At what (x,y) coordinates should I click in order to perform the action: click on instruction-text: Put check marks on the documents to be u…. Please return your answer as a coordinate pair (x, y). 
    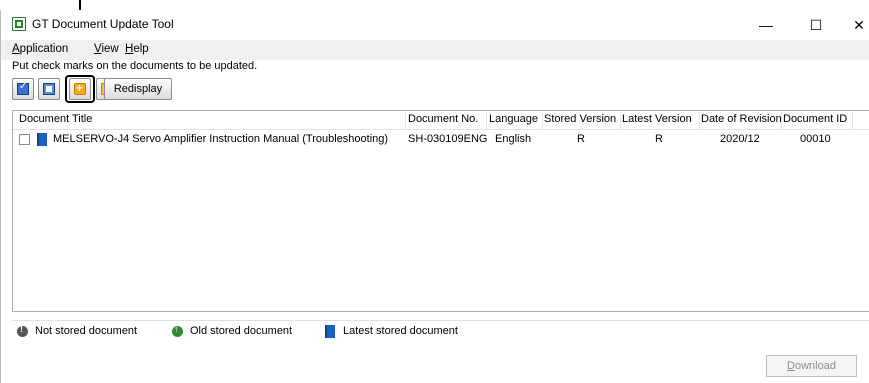
    Looking at the image, I should click on (135, 66).